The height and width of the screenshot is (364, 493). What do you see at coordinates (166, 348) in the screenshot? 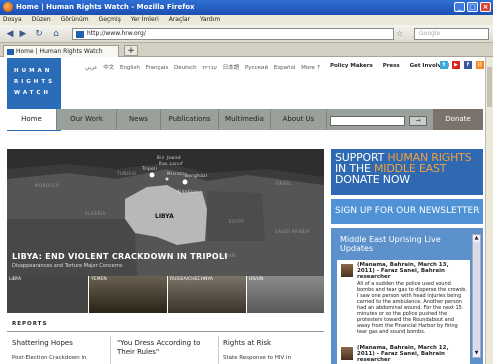
I see `report-title: "You Dress According to Their Rules"` at bounding box center [166, 348].